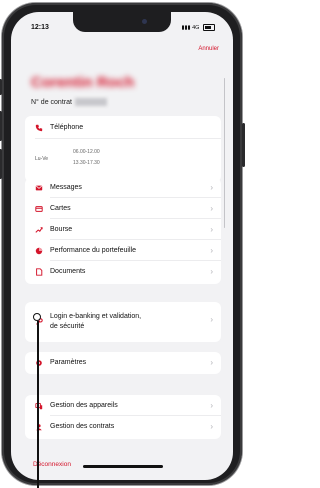 The height and width of the screenshot is (488, 320). Describe the element at coordinates (39, 128) in the screenshot. I see `phone-icon` at that location.